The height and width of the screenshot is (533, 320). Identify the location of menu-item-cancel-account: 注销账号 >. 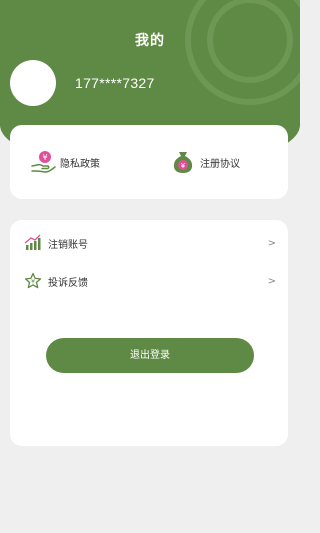
(150, 243).